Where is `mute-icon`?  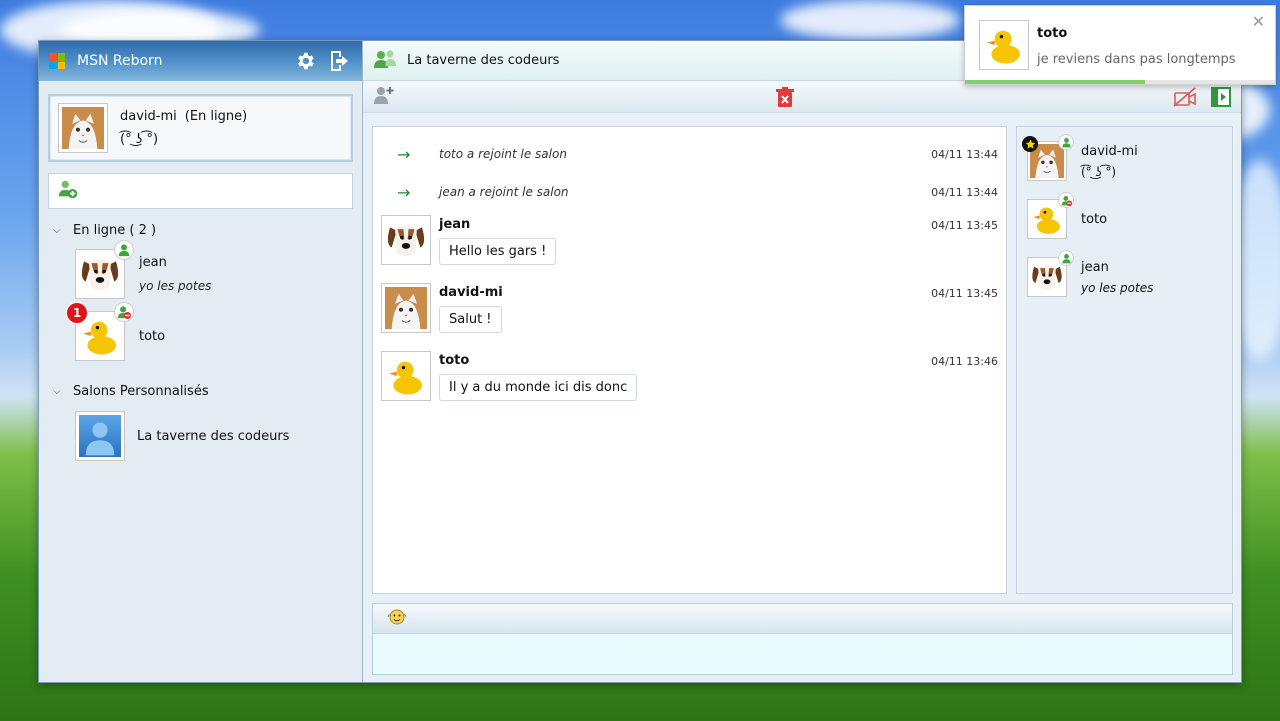 mute-icon is located at coordinates (1185, 99).